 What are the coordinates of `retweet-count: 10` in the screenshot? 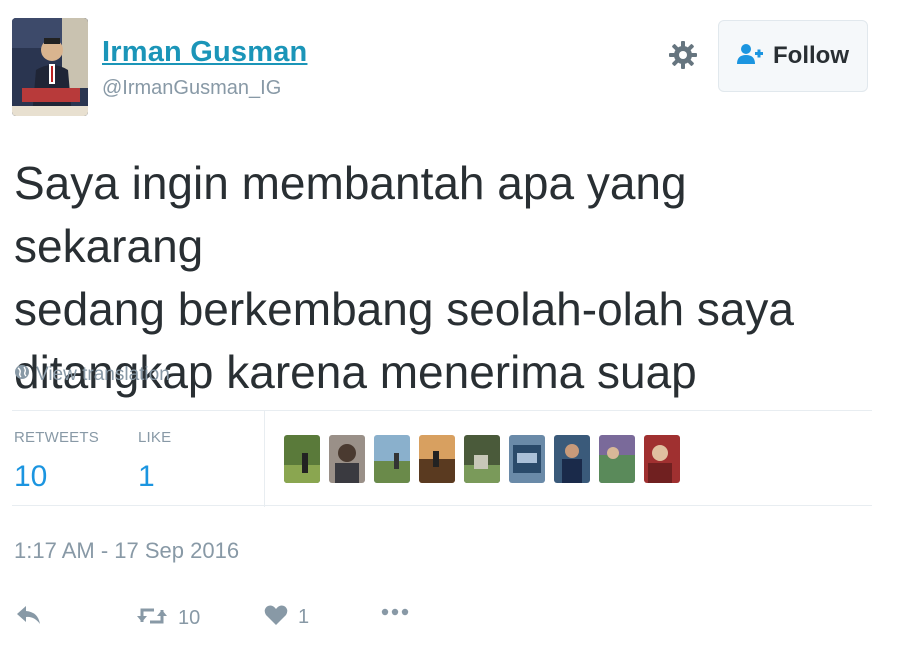 It's located at (189, 618).